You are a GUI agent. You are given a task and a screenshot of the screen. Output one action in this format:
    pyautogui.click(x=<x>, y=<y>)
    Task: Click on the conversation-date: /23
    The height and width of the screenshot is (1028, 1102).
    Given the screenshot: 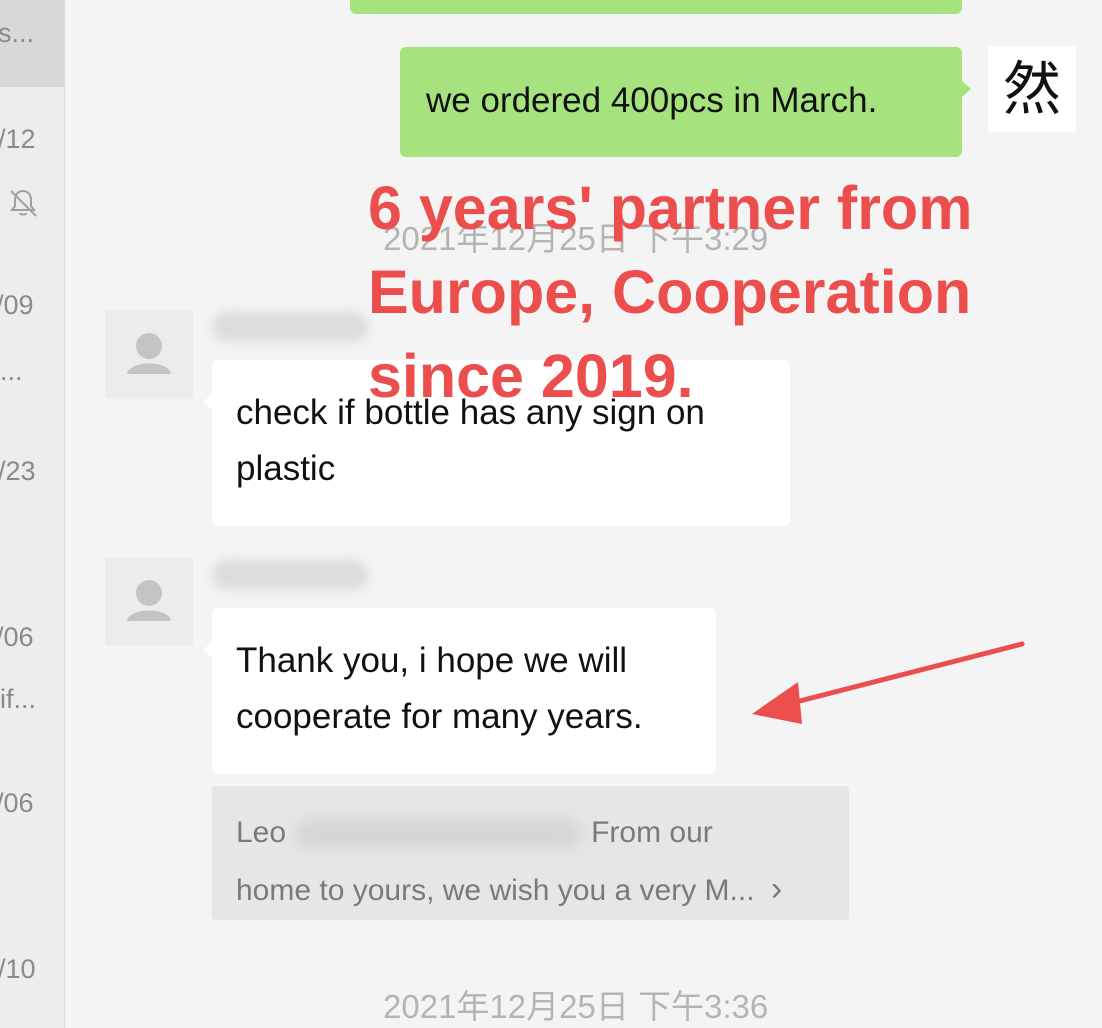 What is the action you would take?
    pyautogui.click(x=31, y=471)
    